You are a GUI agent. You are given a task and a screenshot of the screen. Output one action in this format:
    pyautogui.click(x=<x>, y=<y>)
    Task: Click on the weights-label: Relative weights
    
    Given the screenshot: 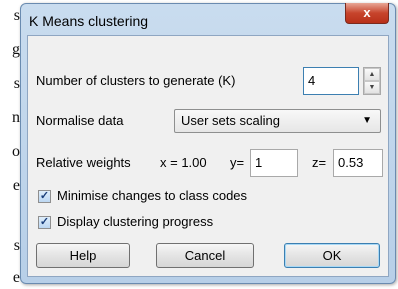 What is the action you would take?
    pyautogui.click(x=83, y=162)
    